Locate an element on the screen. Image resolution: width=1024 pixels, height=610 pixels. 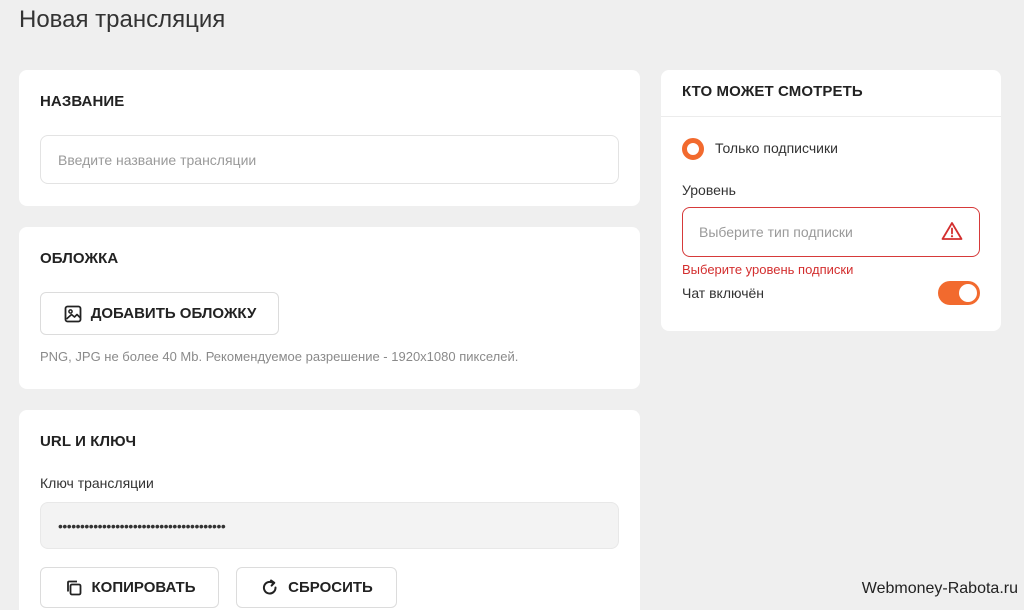
image-icon is located at coordinates (73, 314).